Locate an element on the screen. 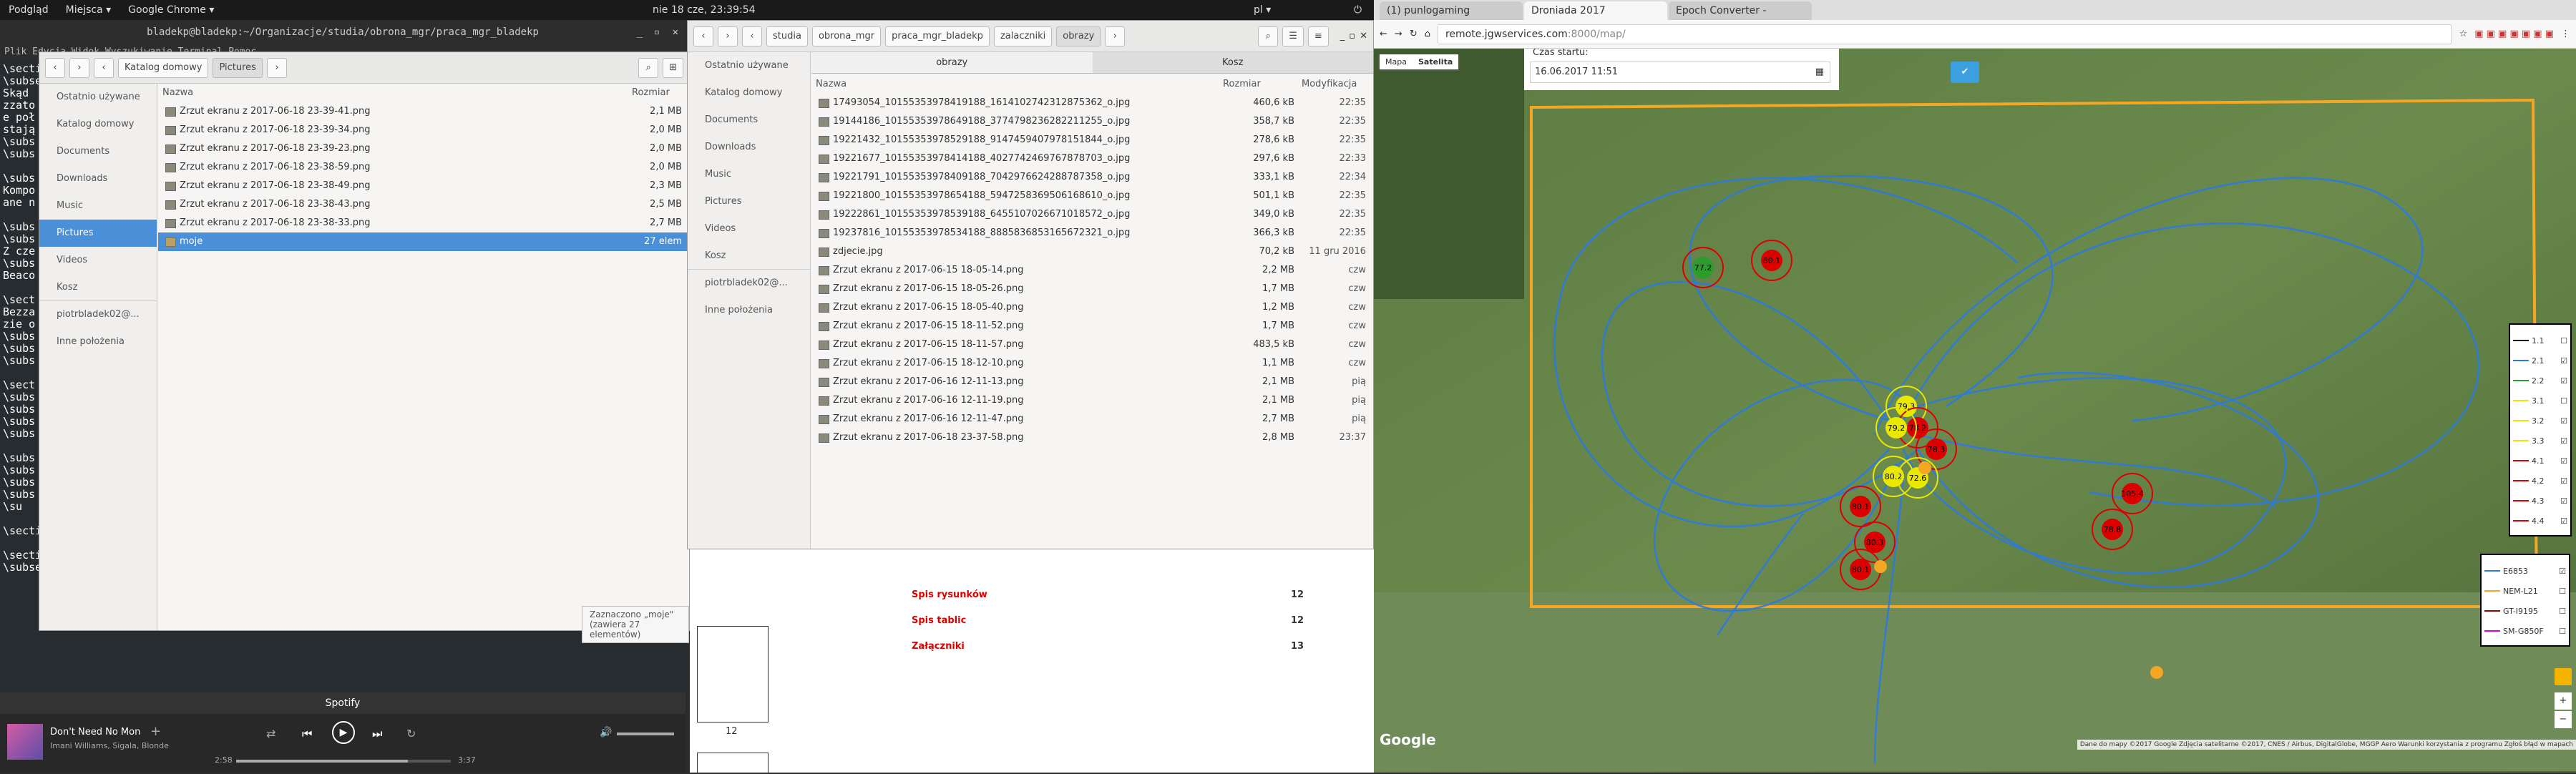  start-time-input: 16.06.2017 11:51 ▦ is located at coordinates (1680, 72).